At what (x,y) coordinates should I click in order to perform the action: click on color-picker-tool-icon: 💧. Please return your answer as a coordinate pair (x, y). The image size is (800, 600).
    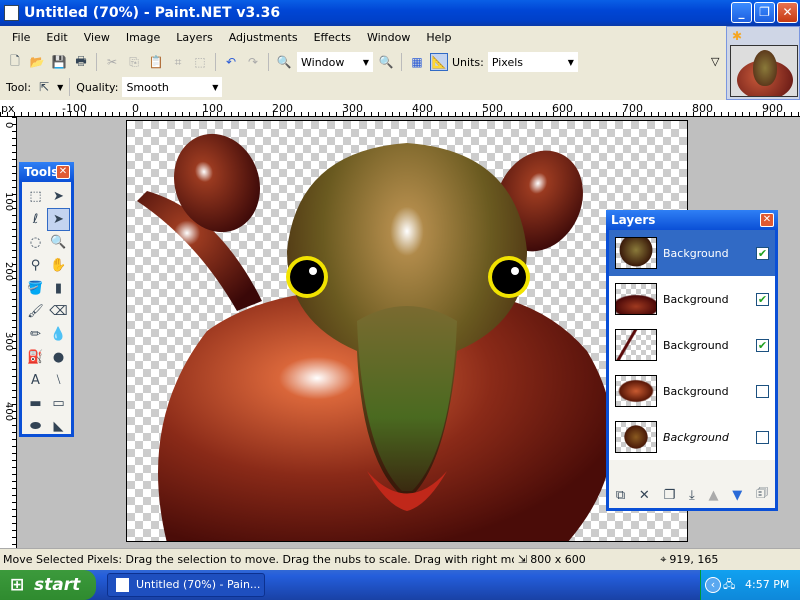
    Looking at the image, I should click on (58, 334).